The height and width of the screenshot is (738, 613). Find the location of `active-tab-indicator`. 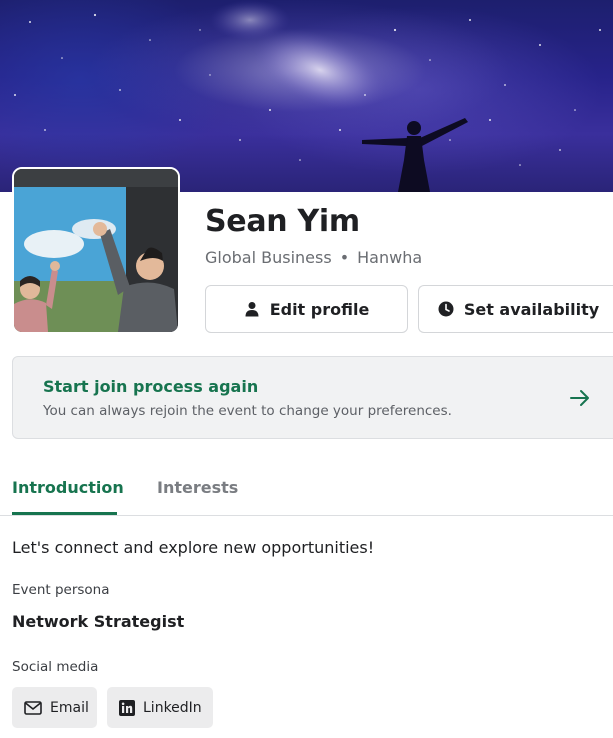

active-tab-indicator is located at coordinates (64, 513).